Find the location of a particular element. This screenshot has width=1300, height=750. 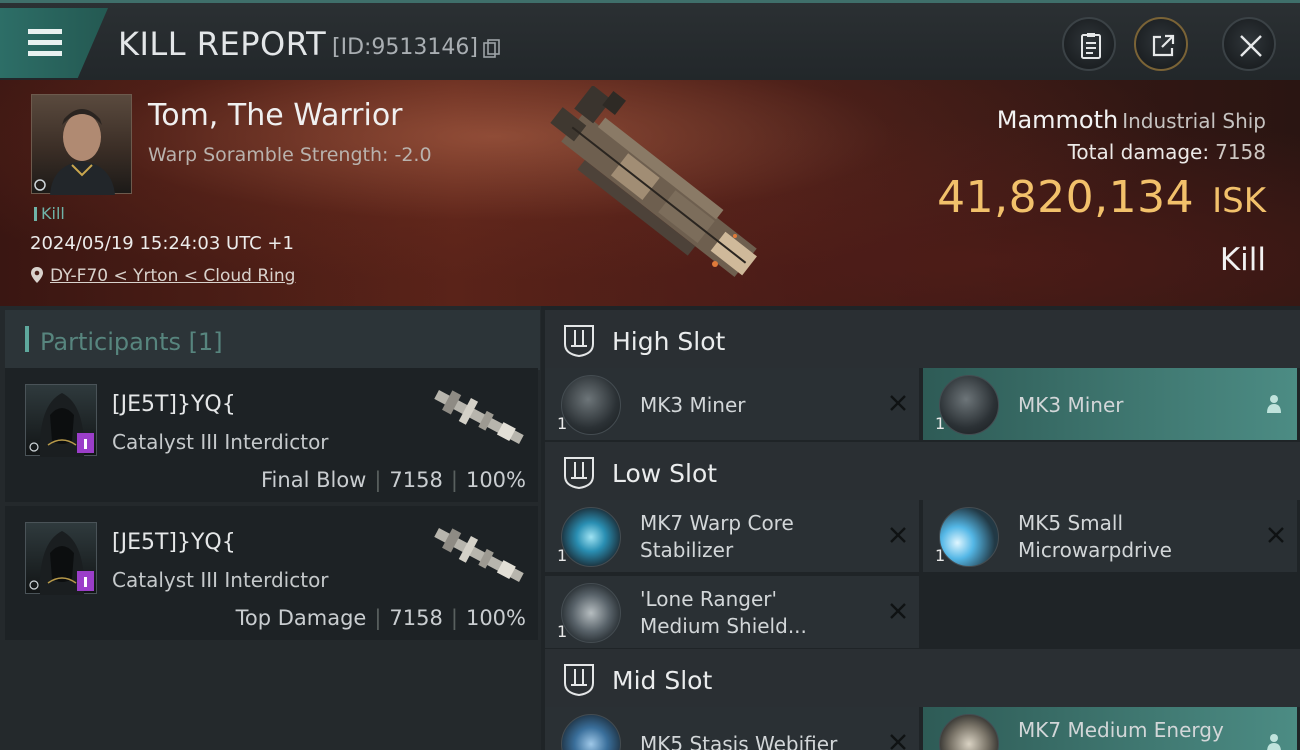

victim-portrait is located at coordinates (81, 144).